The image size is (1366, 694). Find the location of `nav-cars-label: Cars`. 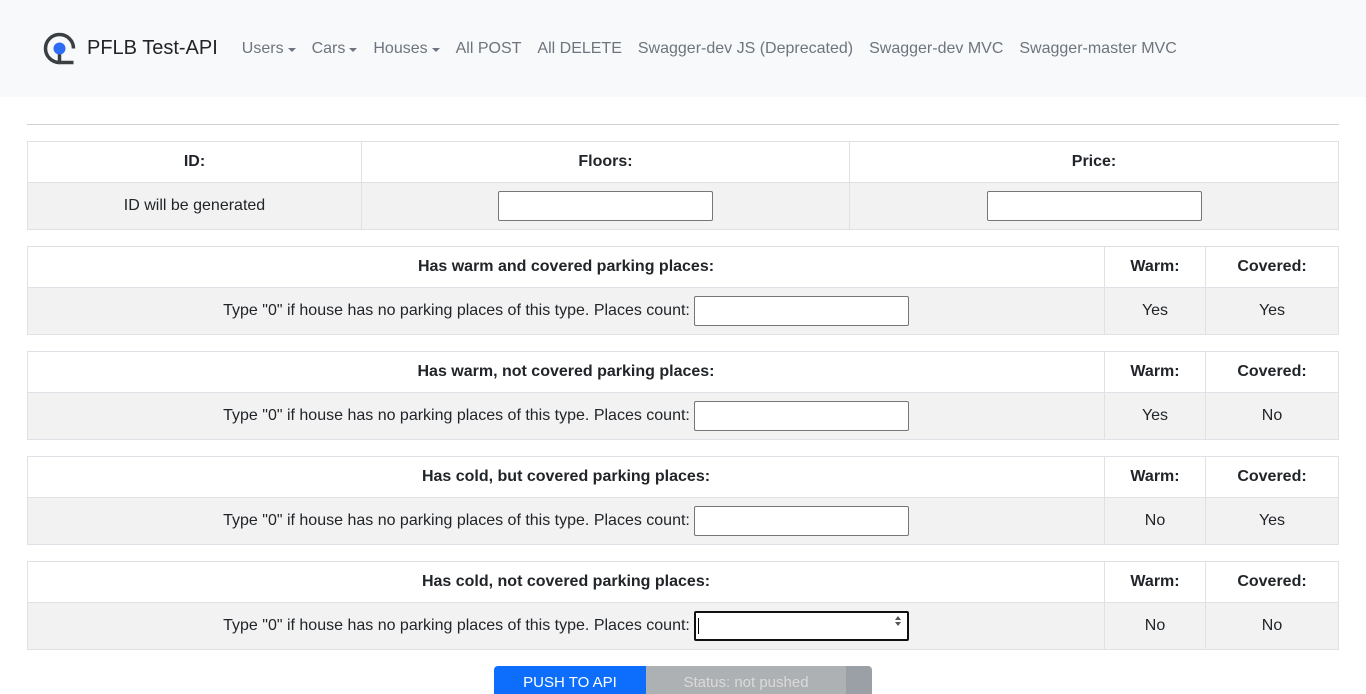

nav-cars-label: Cars is located at coordinates (328, 48).